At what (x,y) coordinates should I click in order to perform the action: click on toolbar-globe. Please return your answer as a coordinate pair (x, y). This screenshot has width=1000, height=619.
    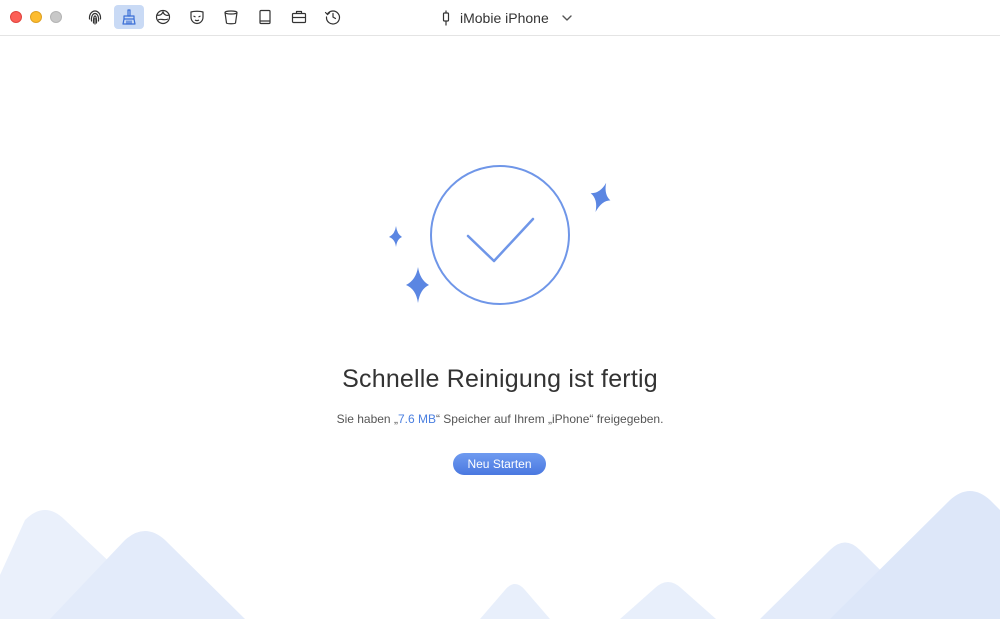
    Looking at the image, I should click on (163, 17).